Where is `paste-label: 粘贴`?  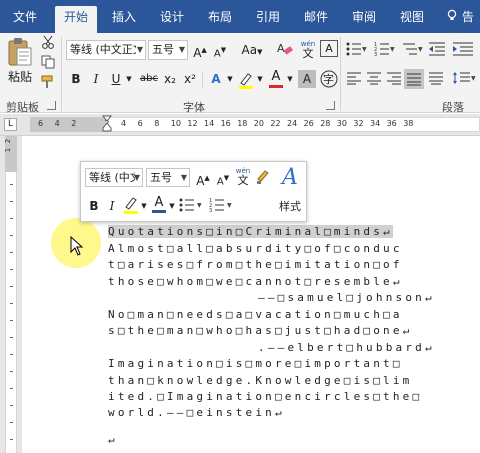
paste-label: 粘贴 is located at coordinates (20, 77).